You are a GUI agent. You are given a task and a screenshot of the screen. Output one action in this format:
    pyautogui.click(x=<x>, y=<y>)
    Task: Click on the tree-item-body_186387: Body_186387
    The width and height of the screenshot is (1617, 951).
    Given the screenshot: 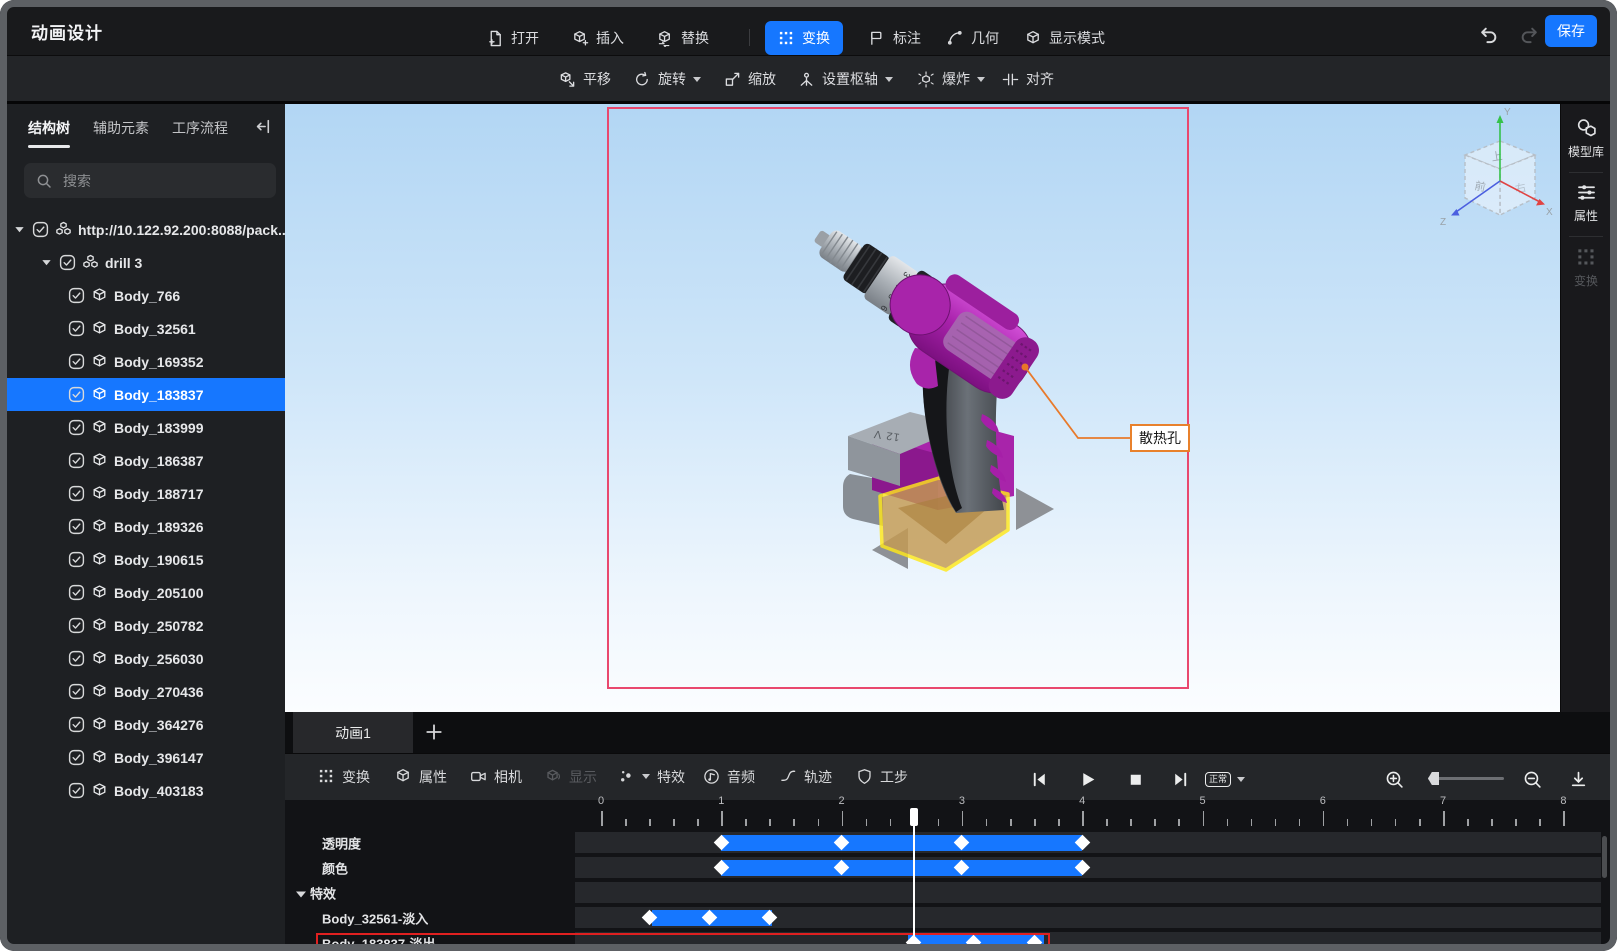 What is the action you would take?
    pyautogui.click(x=146, y=460)
    